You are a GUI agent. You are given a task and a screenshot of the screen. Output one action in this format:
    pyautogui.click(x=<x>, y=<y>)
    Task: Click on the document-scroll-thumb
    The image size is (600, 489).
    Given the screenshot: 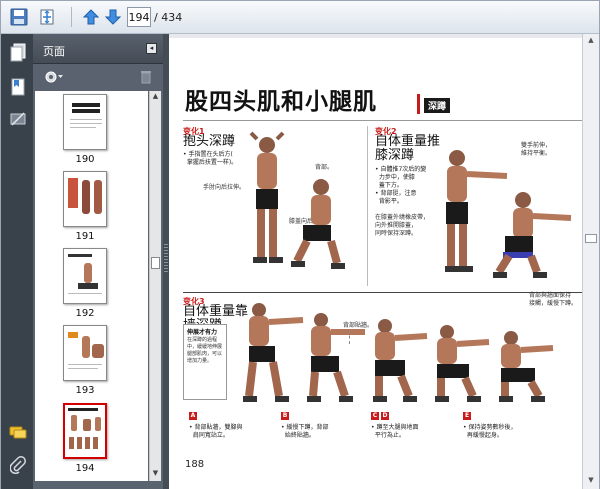 What is the action you would take?
    pyautogui.click(x=591, y=238)
    